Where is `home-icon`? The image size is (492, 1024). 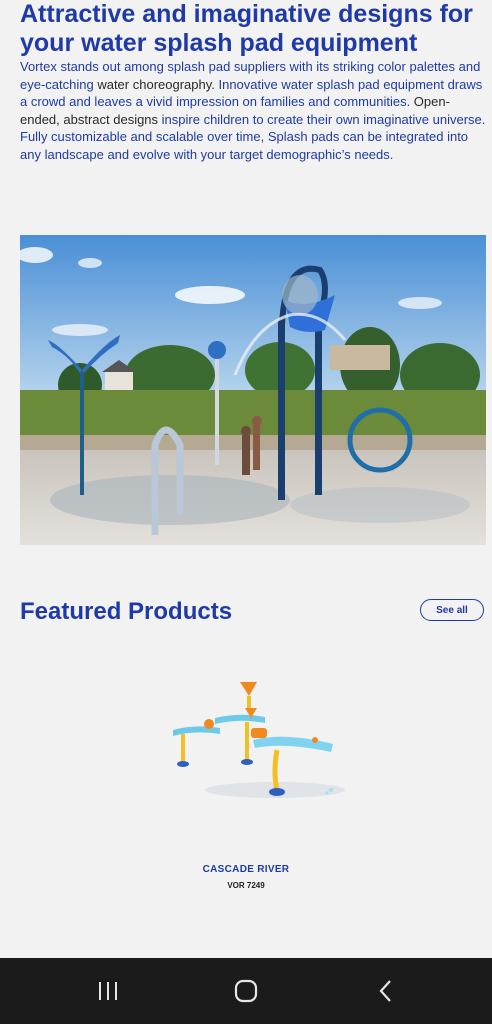 home-icon is located at coordinates (246, 991).